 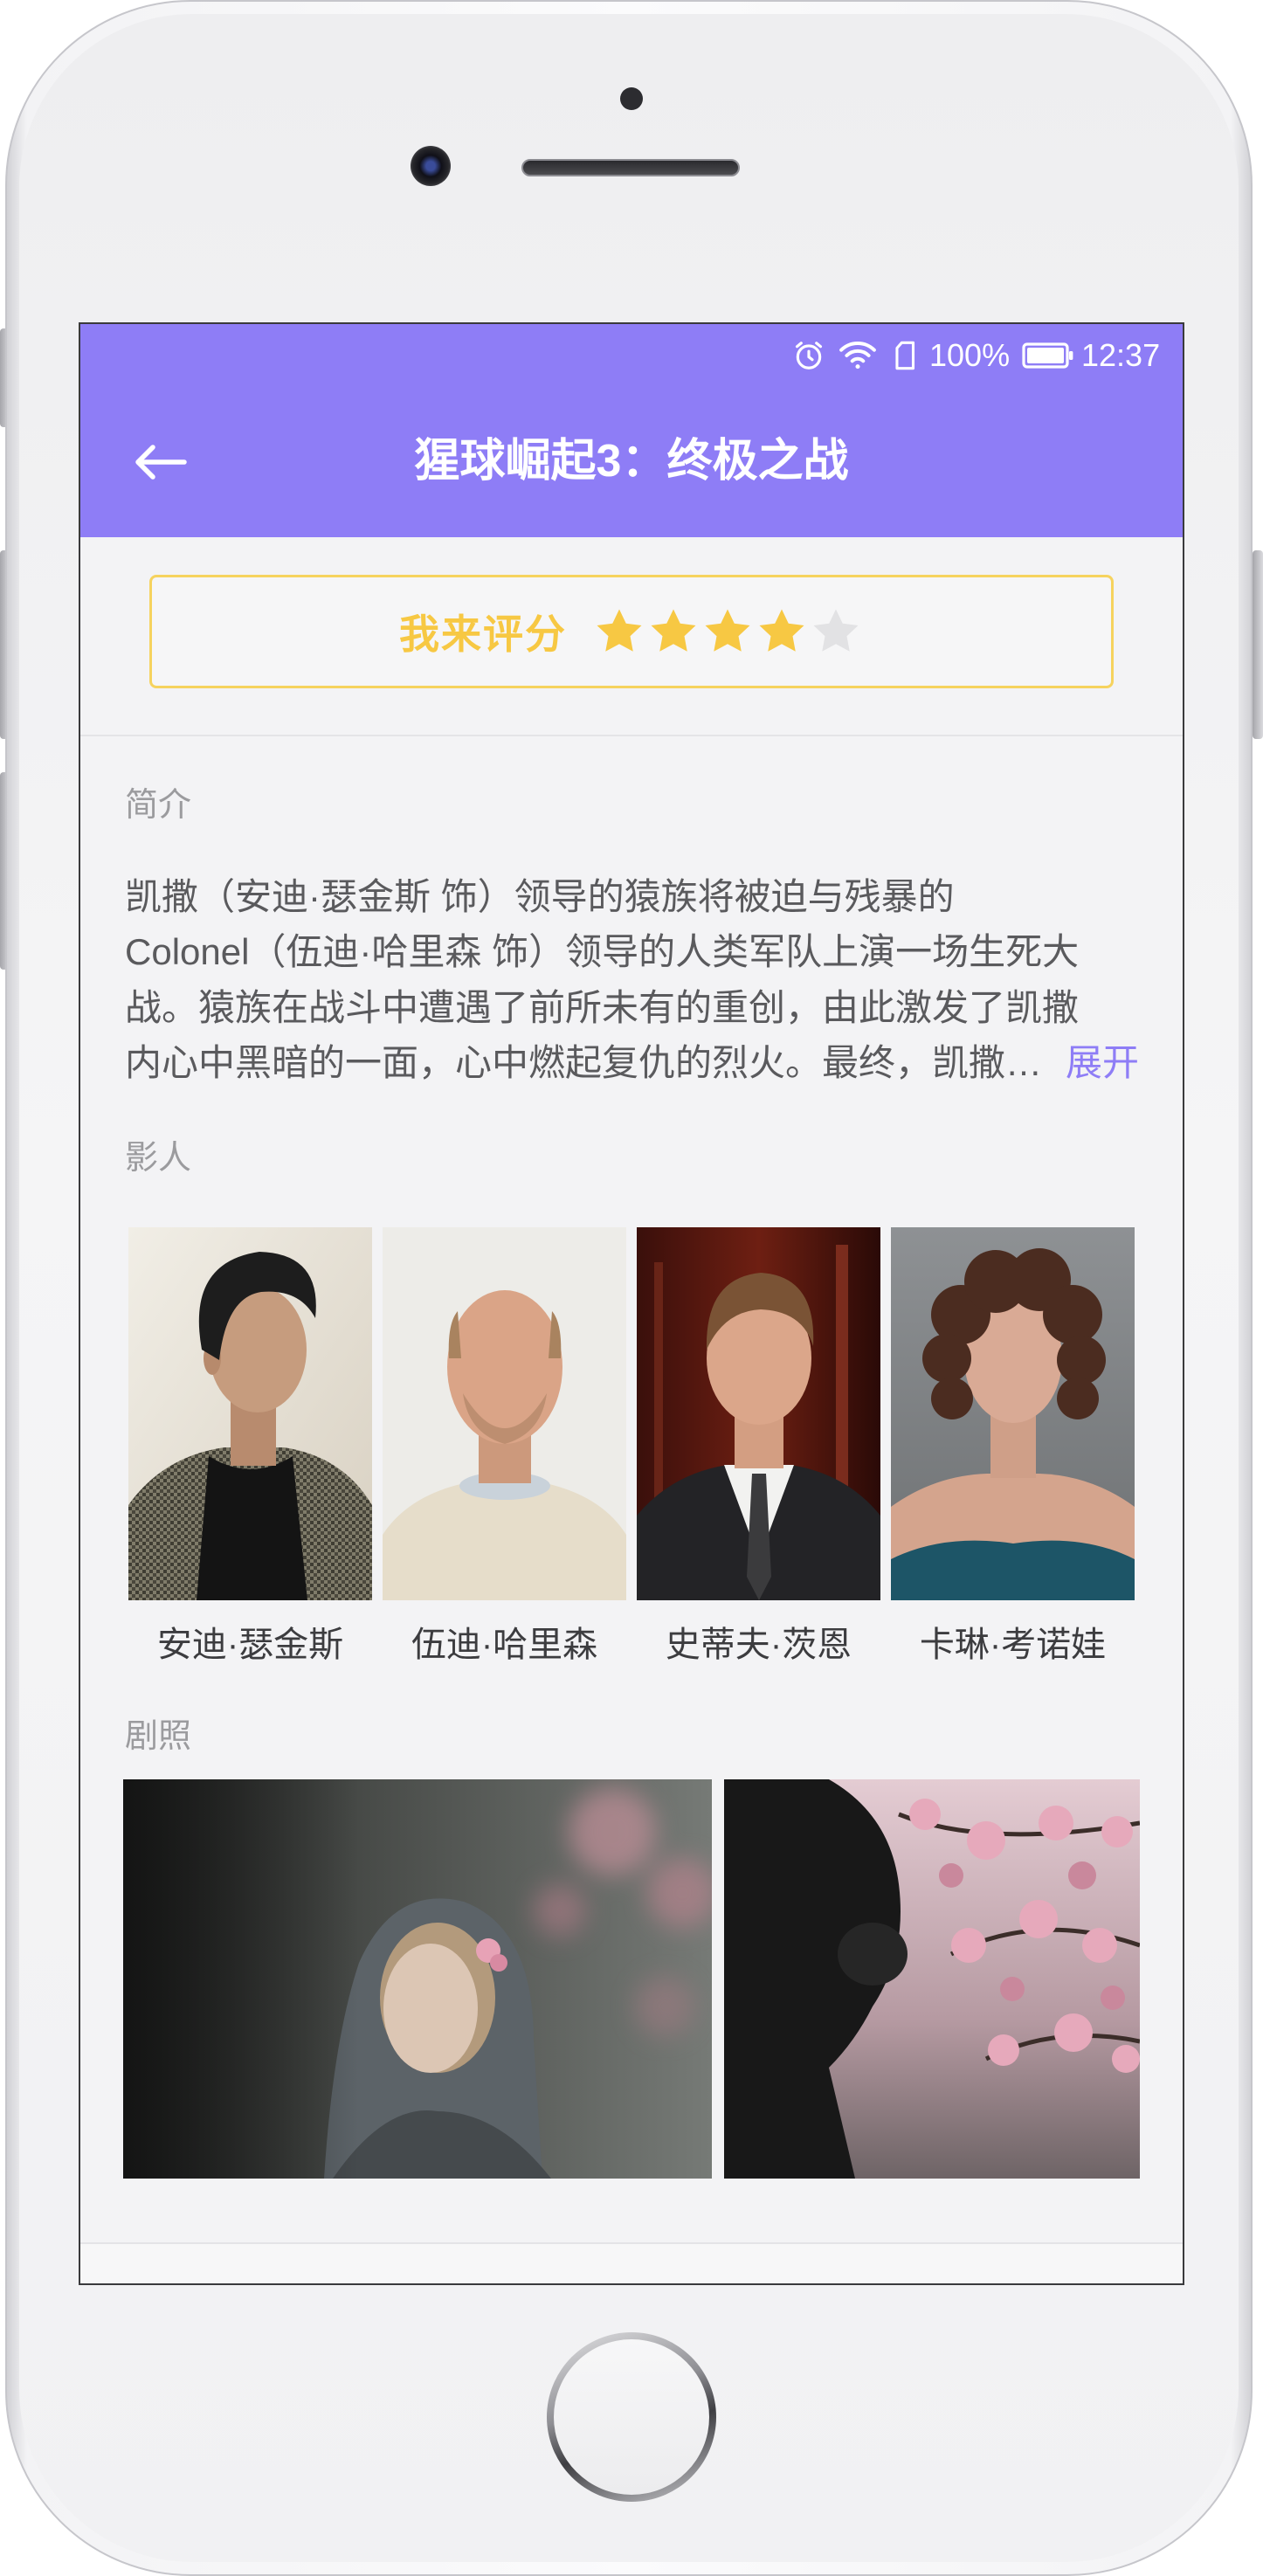 I want to click on intro-line: 战。猿族在战斗中遭遇了前所未有的重创，由此激发了凯撒, so click(x=602, y=1007).